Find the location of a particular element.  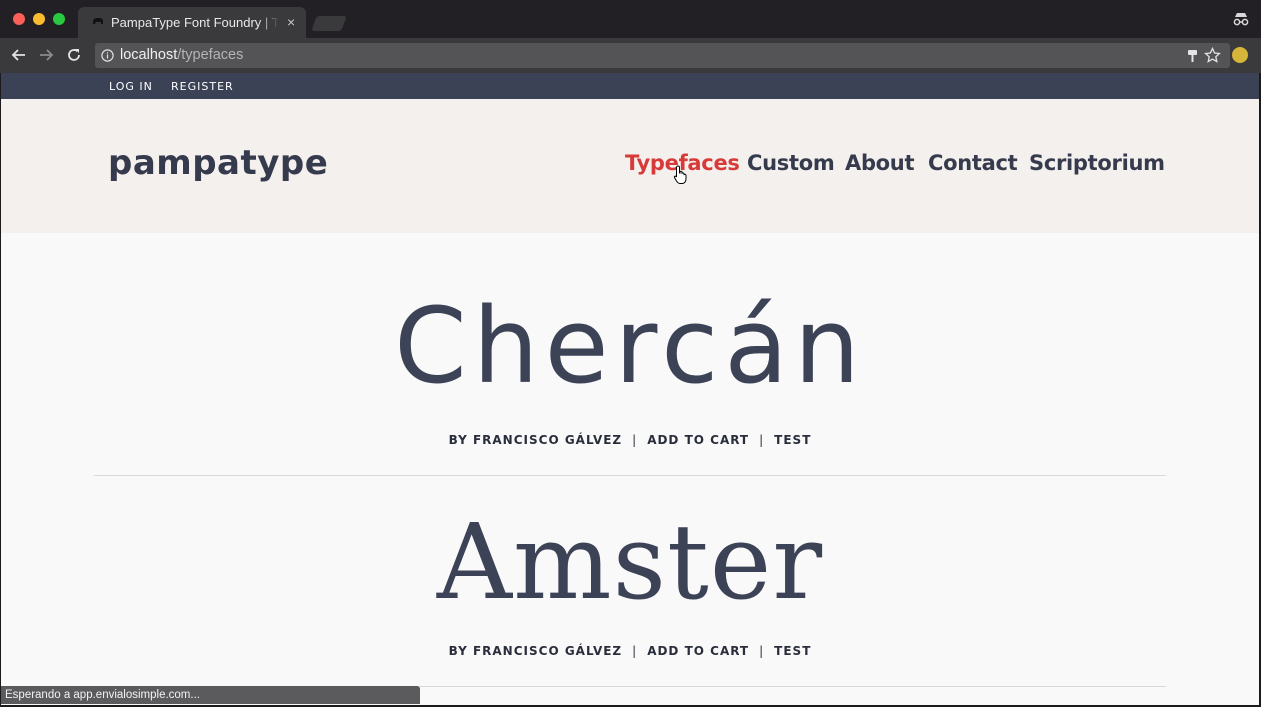

browser-titlebar: PampaType Font Foundry | Ty × is located at coordinates (630, 19).